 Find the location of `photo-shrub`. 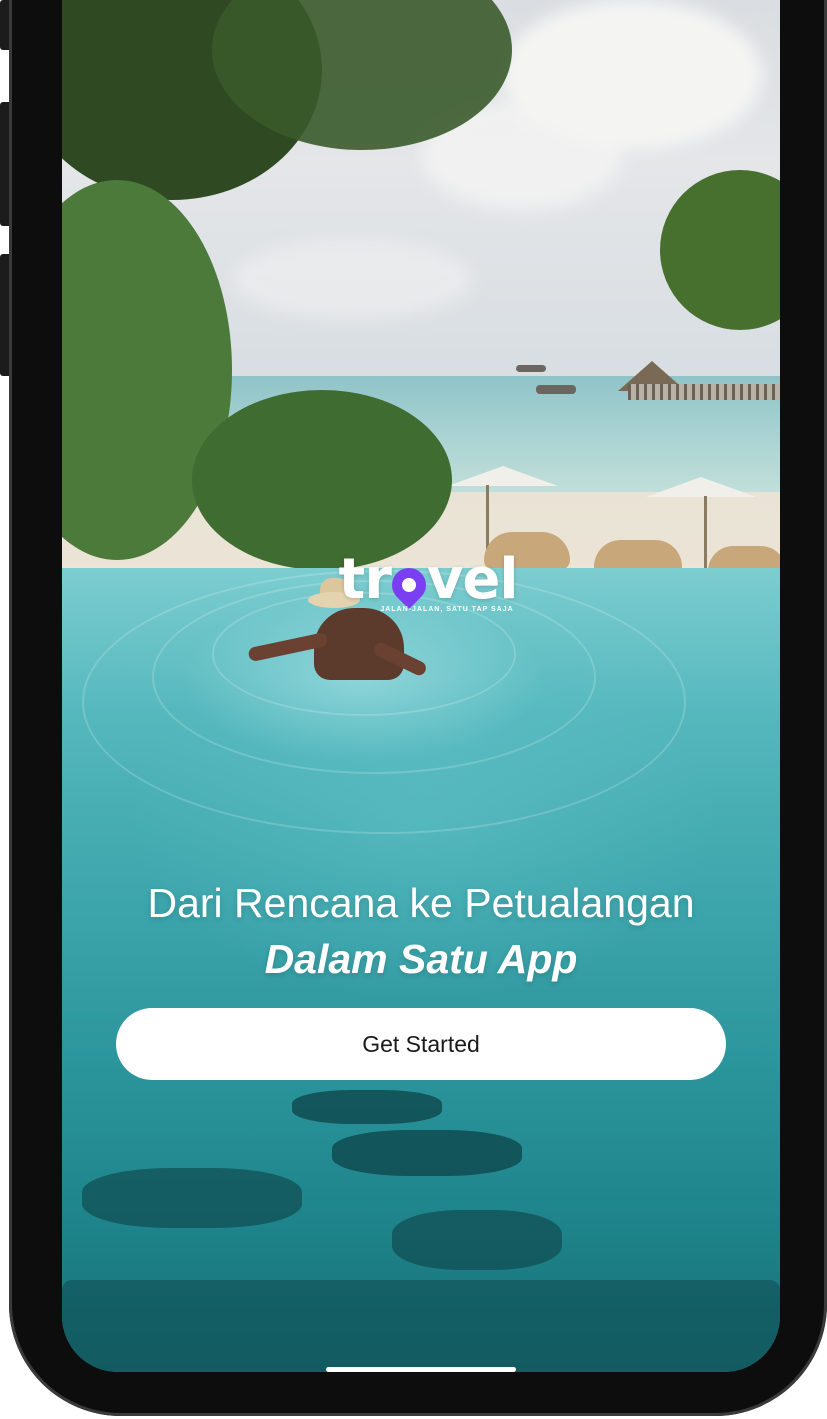

photo-shrub is located at coordinates (322, 480).